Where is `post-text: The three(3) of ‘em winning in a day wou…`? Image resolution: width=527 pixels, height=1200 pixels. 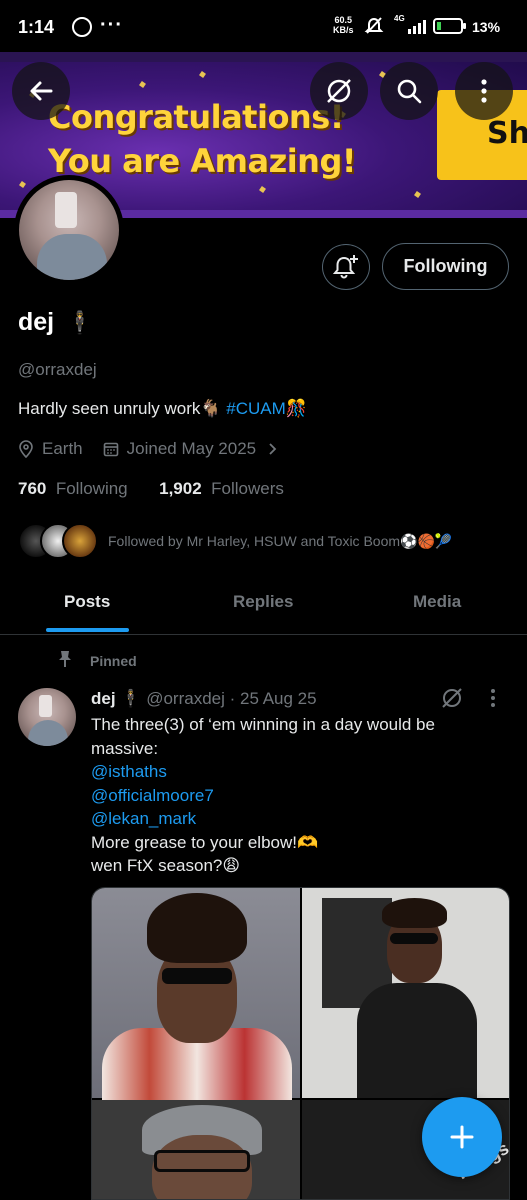
post-text: The three(3) of ‘em winning in a day wou… is located at coordinates (301, 795).